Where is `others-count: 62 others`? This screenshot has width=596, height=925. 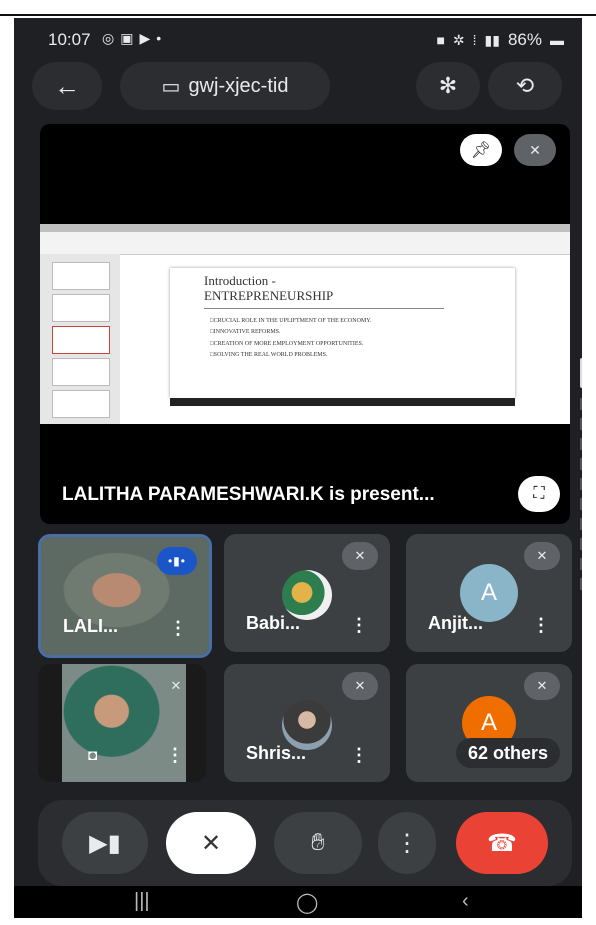 others-count: 62 others is located at coordinates (507, 753).